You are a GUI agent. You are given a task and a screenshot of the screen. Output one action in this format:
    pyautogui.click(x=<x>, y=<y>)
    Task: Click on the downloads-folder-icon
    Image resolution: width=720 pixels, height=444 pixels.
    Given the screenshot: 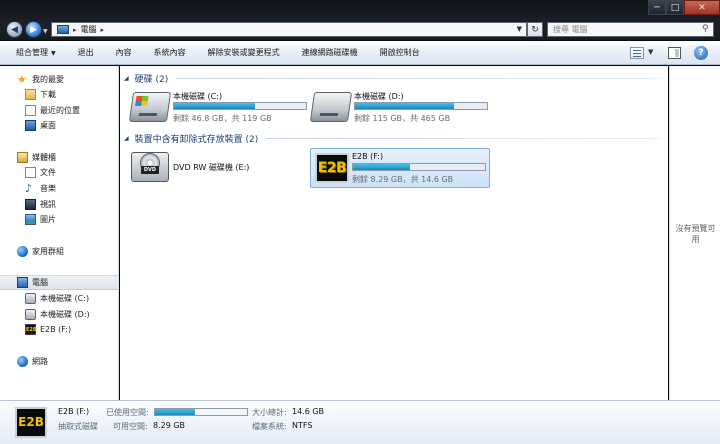 What is the action you would take?
    pyautogui.click(x=30, y=94)
    